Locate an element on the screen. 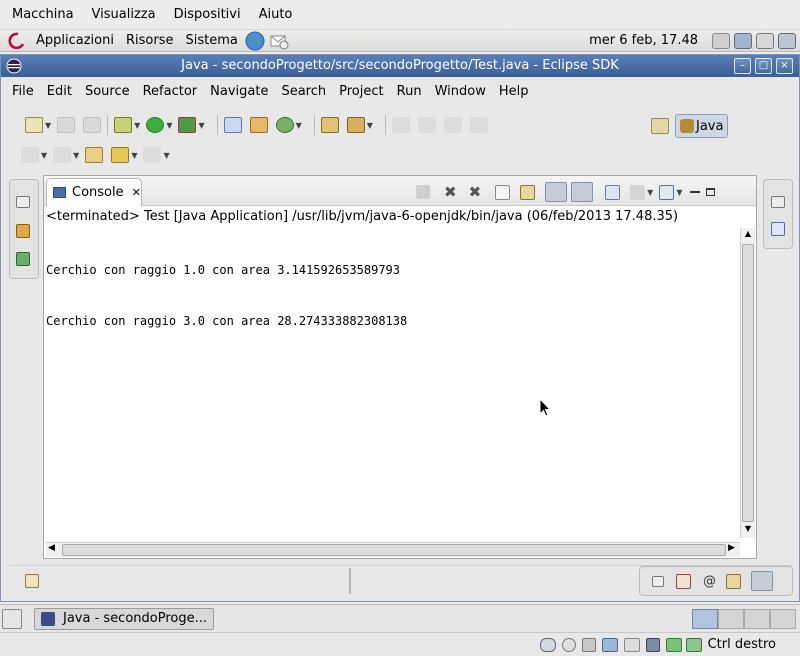 The width and height of the screenshot is (800, 656). search-tray-icon is located at coordinates (721, 40).